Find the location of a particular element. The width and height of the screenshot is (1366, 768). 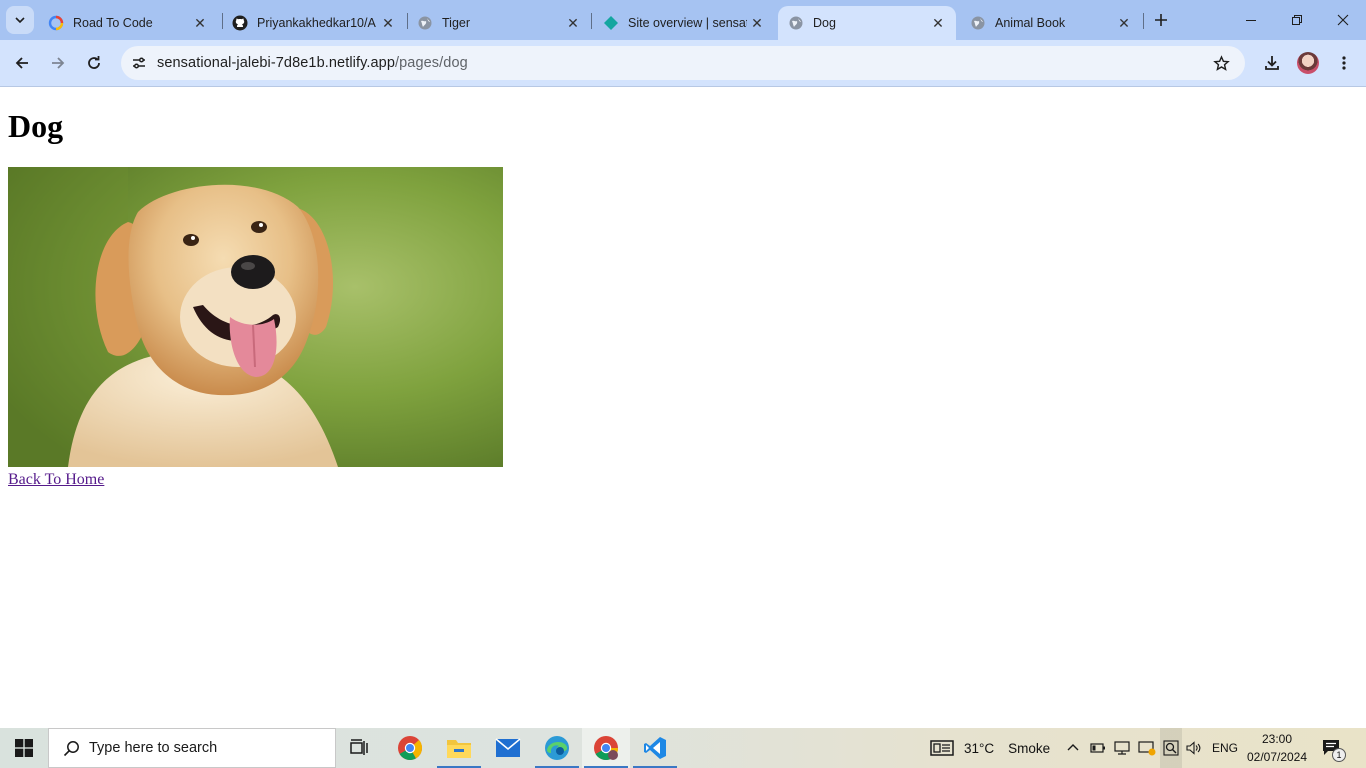

menu-button is located at coordinates (1344, 63).